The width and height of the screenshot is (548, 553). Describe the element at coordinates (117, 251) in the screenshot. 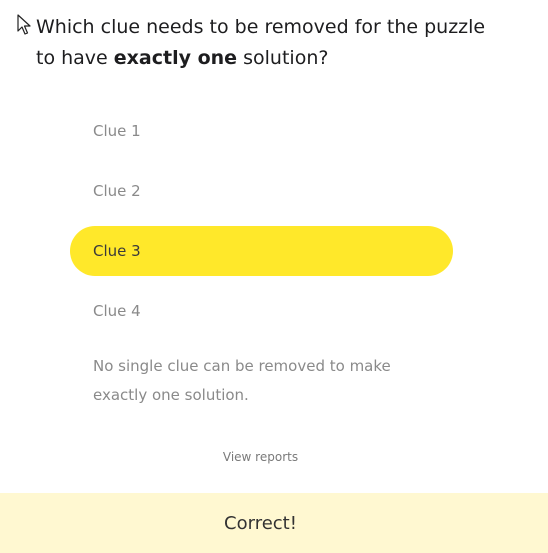

I see `option-label: Clue 3` at that location.